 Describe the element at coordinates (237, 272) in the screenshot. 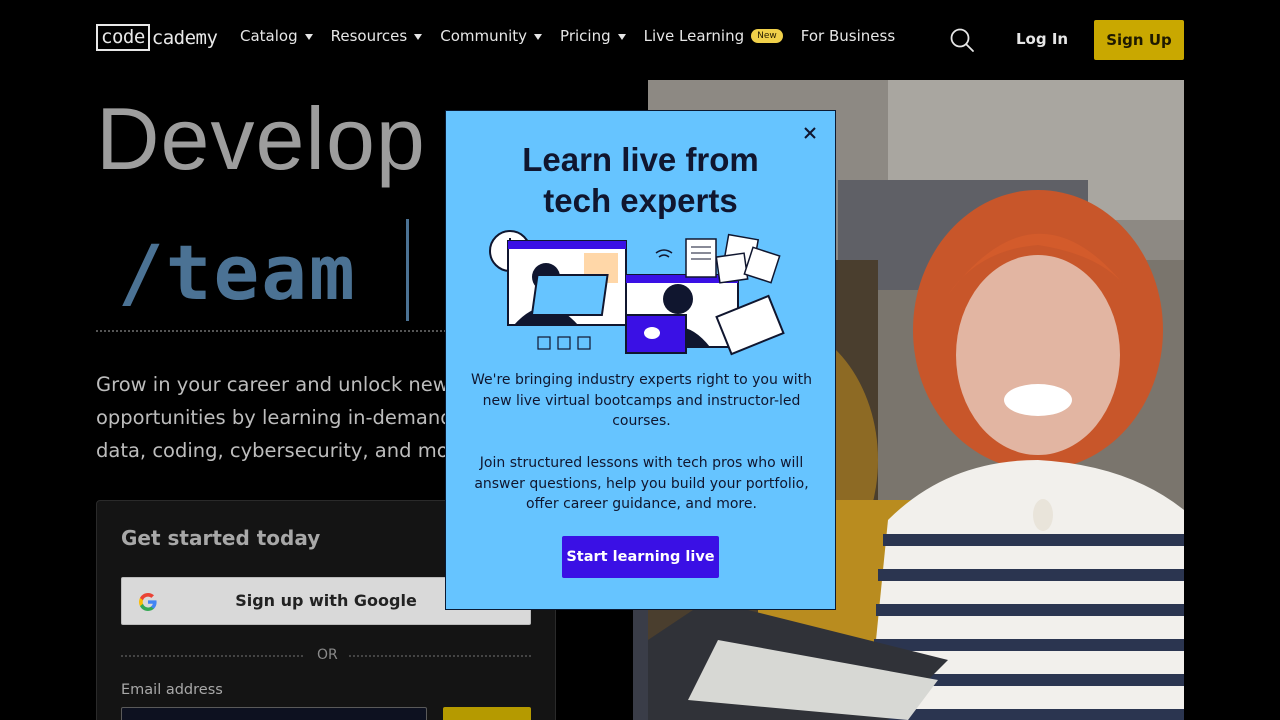

I see `hero-typed-text: /team` at that location.